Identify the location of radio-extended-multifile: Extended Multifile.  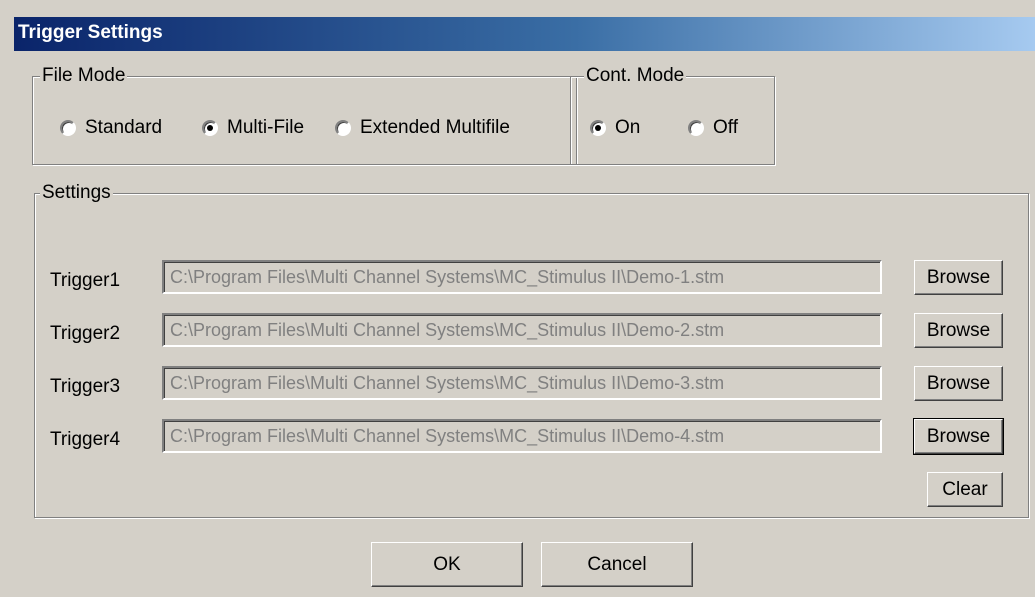
(422, 128).